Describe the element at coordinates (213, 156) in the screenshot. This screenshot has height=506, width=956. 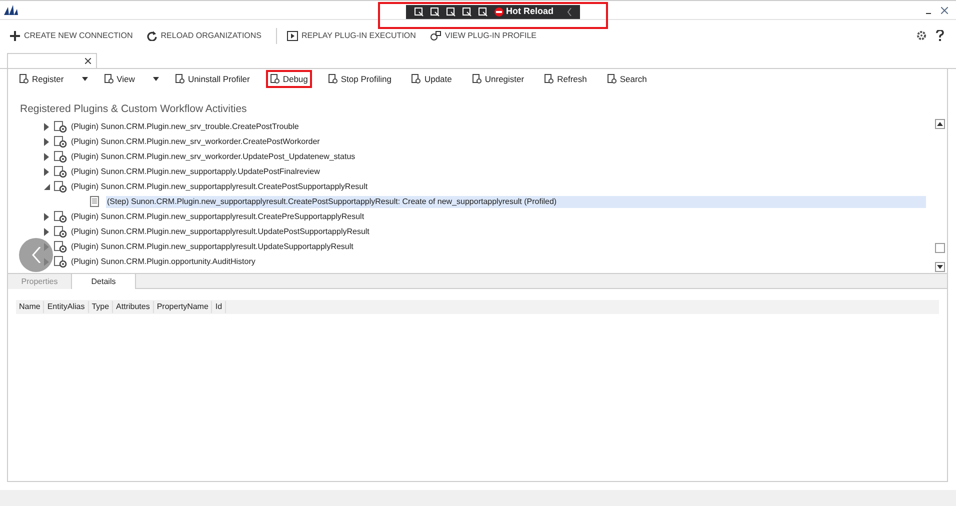
I see `tree-item: (Plugin) Sunon.CRM.Plugin.new_srv_workorder.UpdatePost_Updatenew_status` at that location.